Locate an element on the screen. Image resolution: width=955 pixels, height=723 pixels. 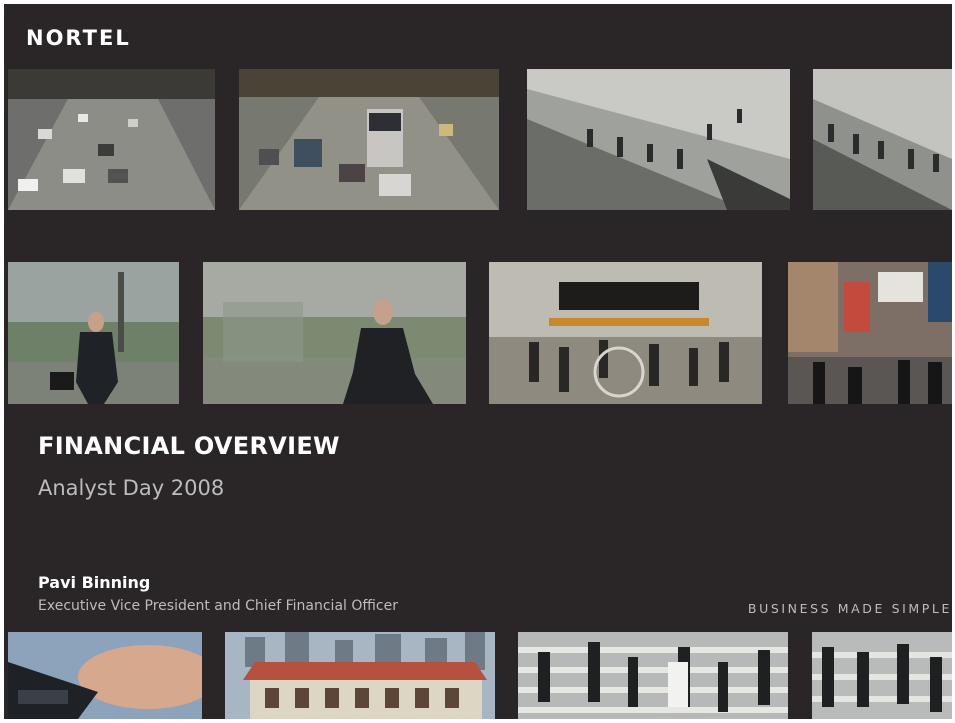
city-buildings-photo is located at coordinates (360, 675).